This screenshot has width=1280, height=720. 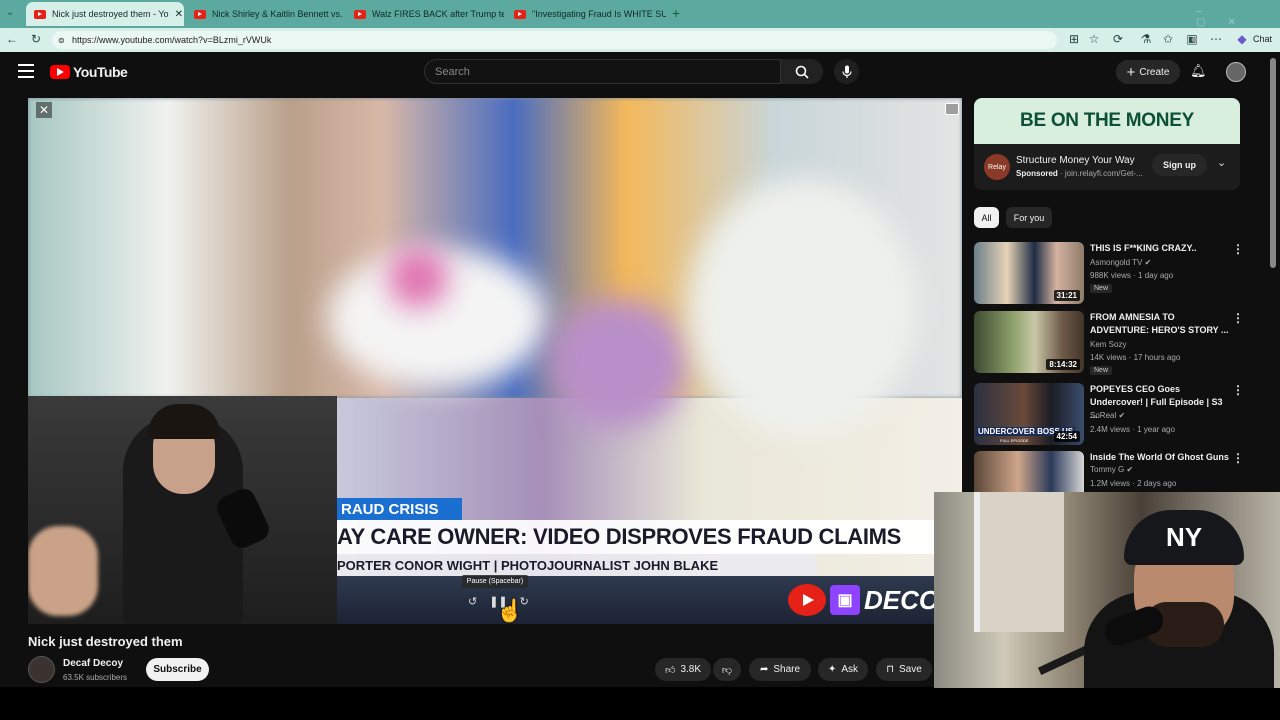 I want to click on new-tab-button: +, so click(x=676, y=13).